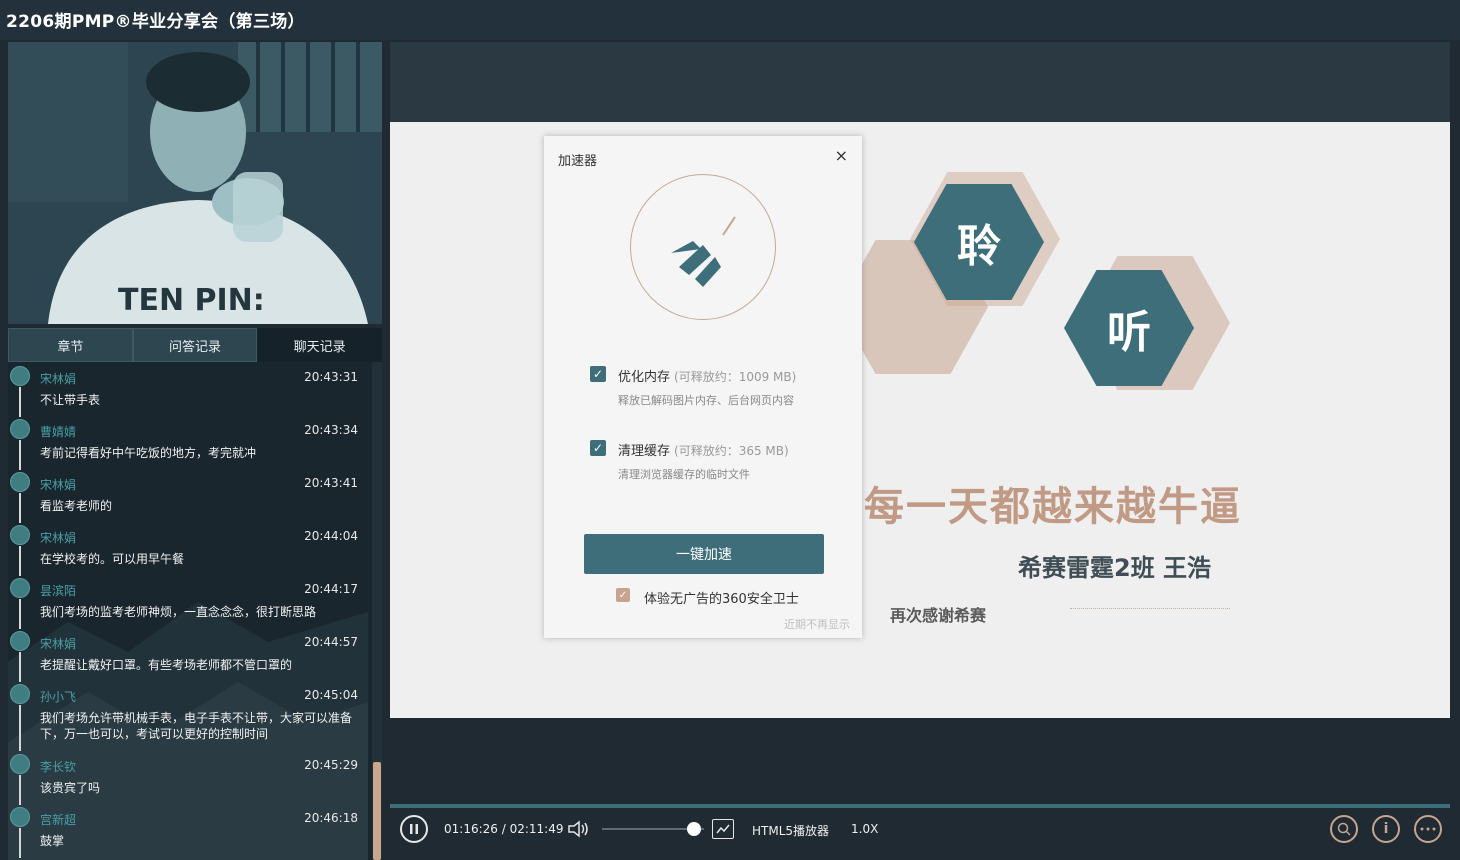  What do you see at coordinates (504, 829) in the screenshot?
I see `playback-time: 01:16:26 / 02:11:49` at bounding box center [504, 829].